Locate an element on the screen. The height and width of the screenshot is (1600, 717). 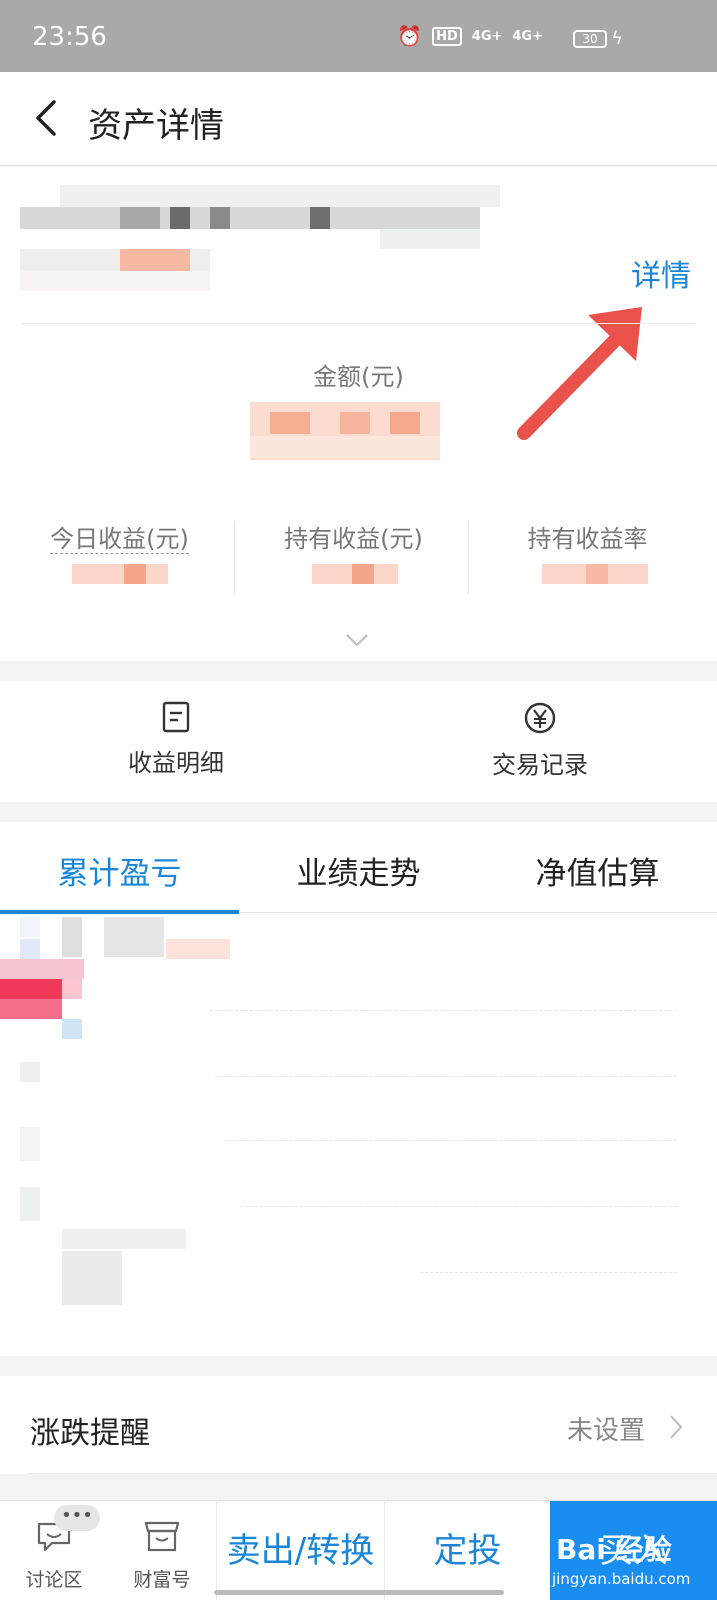
yuan-circle-icon is located at coordinates (540, 718).